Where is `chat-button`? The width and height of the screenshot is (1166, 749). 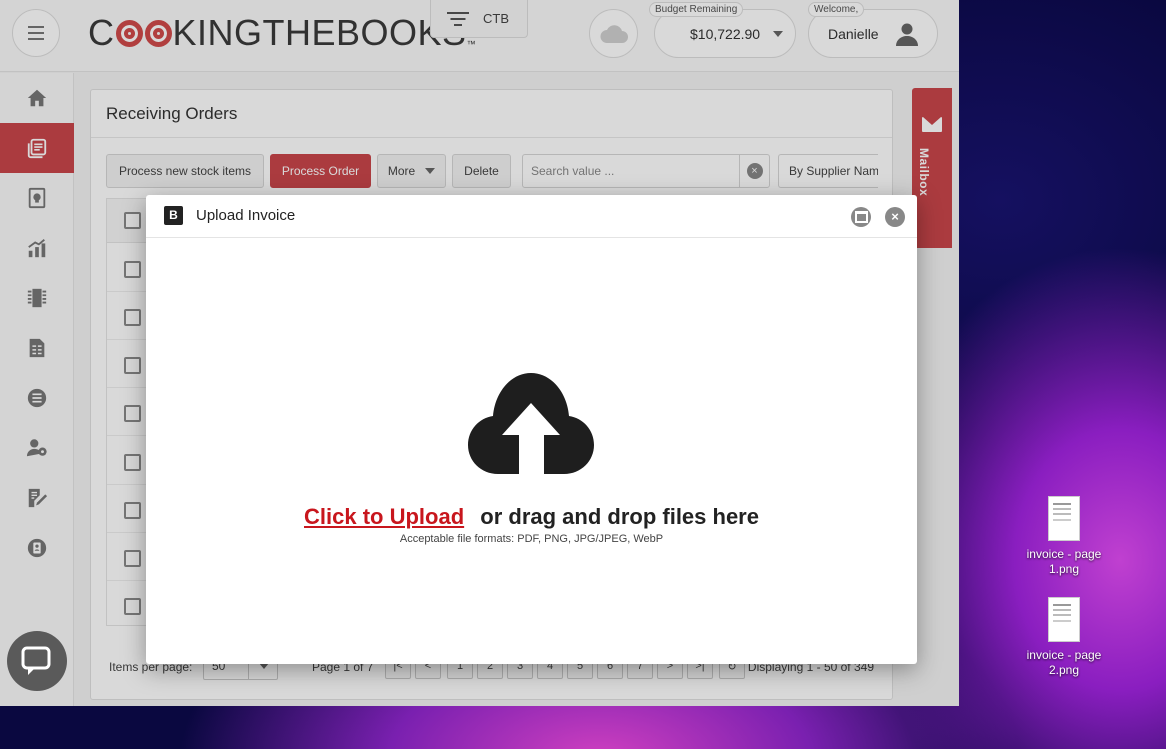 chat-button is located at coordinates (37, 661).